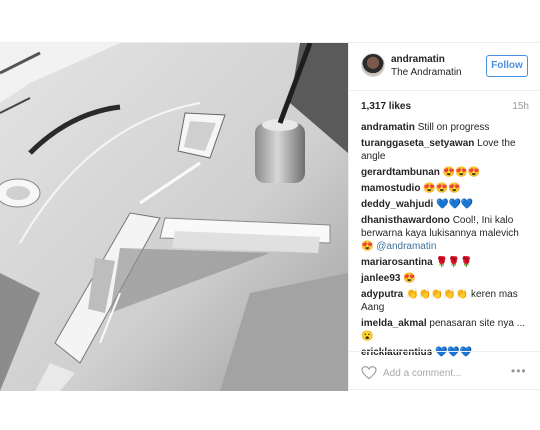 The width and height of the screenshot is (540, 430). Describe the element at coordinates (454, 262) in the screenshot. I see `comment-text: 🌹🌹🌹` at that location.